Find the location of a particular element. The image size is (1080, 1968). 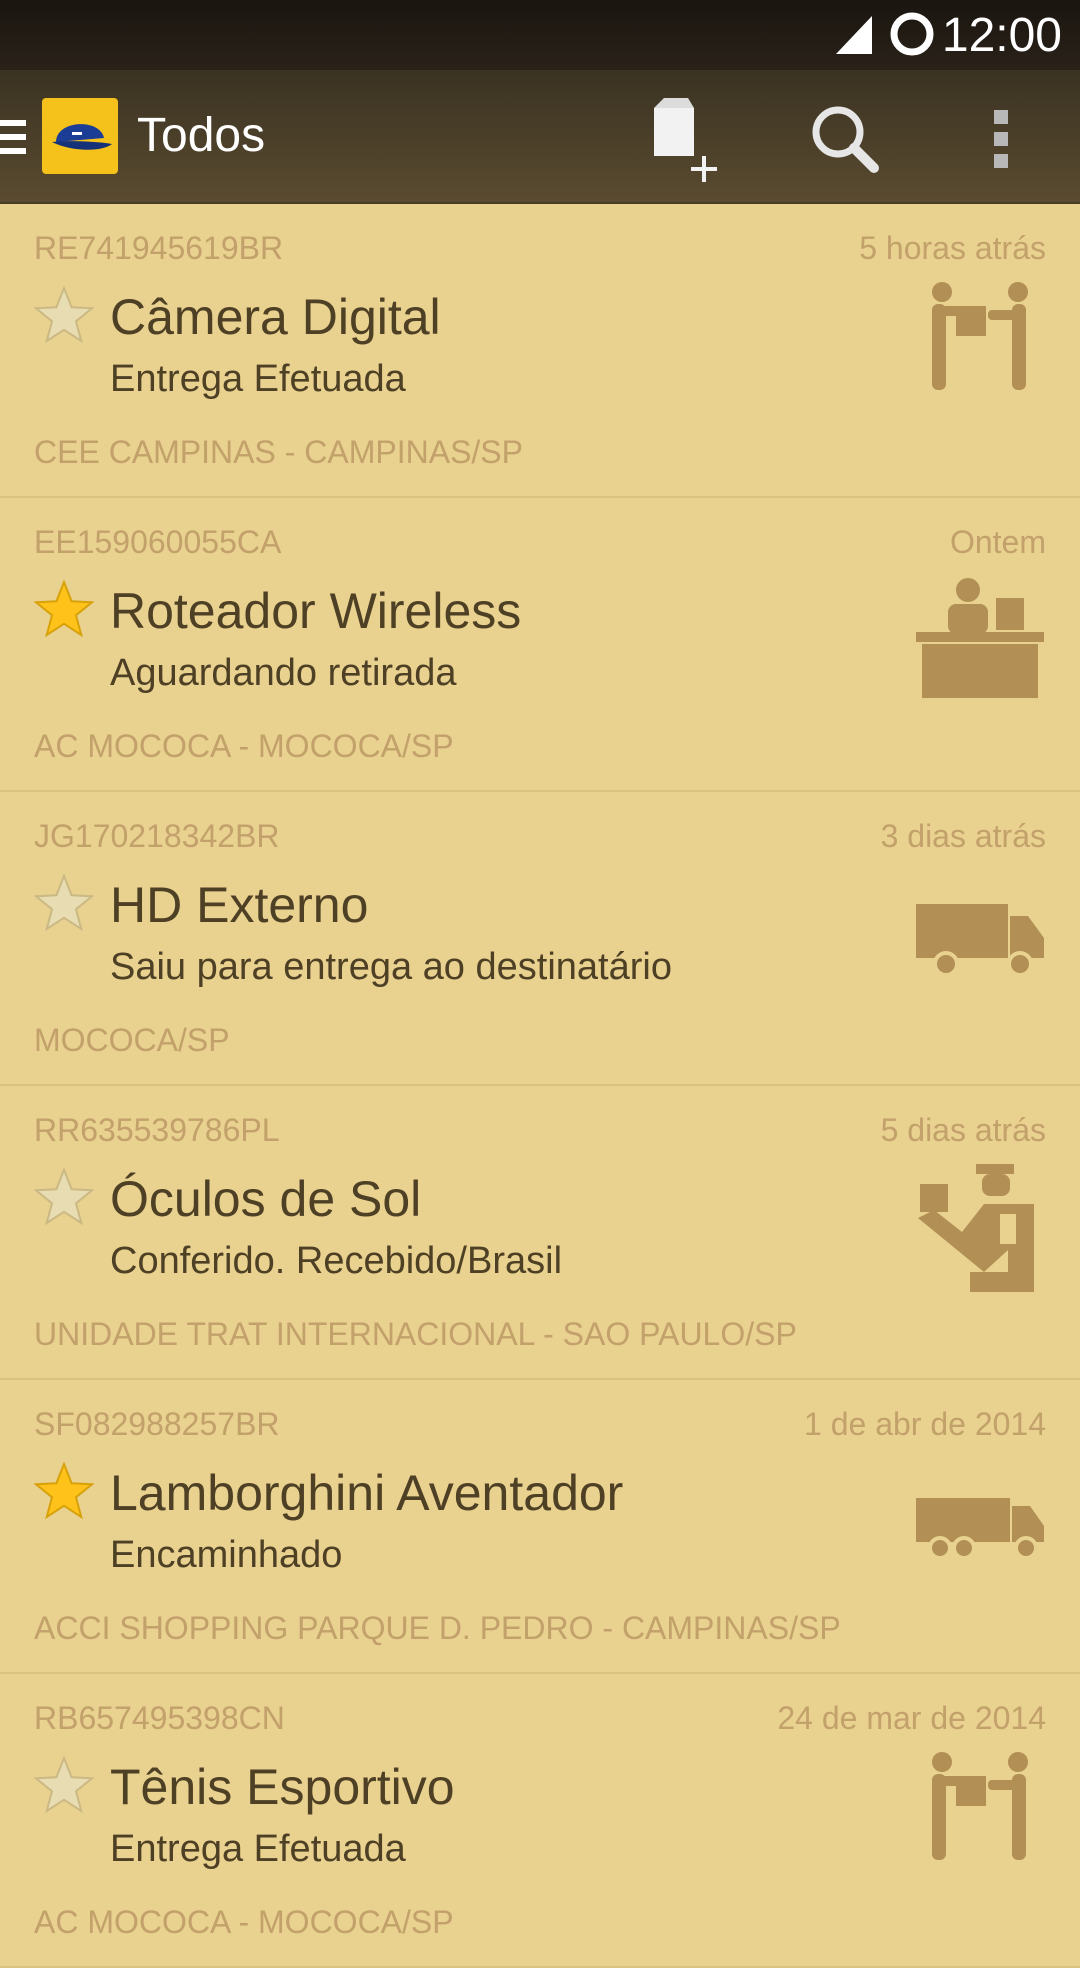

status-bar: 12:00 is located at coordinates (540, 35).